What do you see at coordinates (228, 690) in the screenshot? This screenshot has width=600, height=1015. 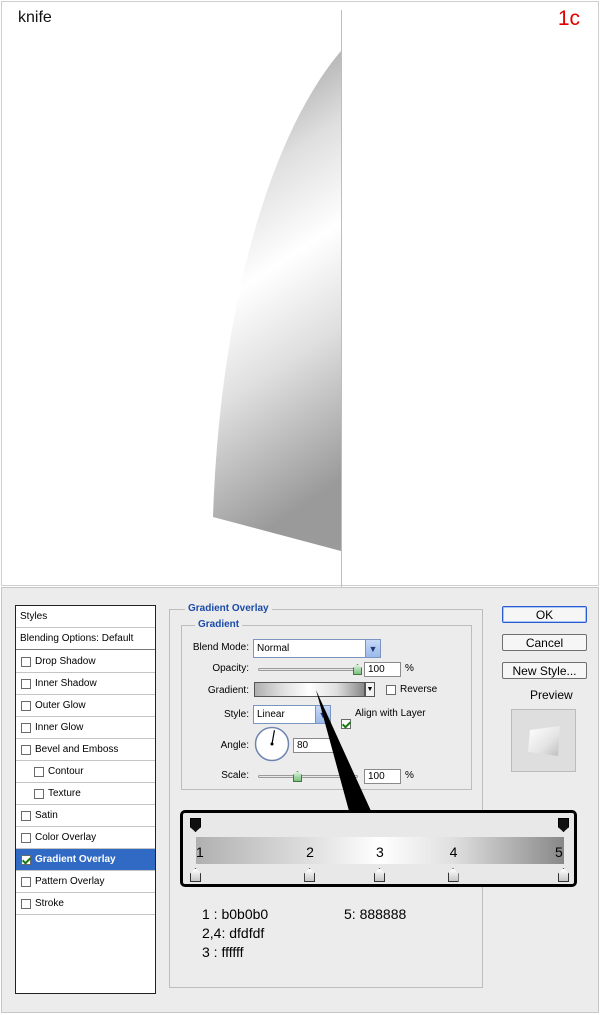 I see `gradient-label: Gradient:` at bounding box center [228, 690].